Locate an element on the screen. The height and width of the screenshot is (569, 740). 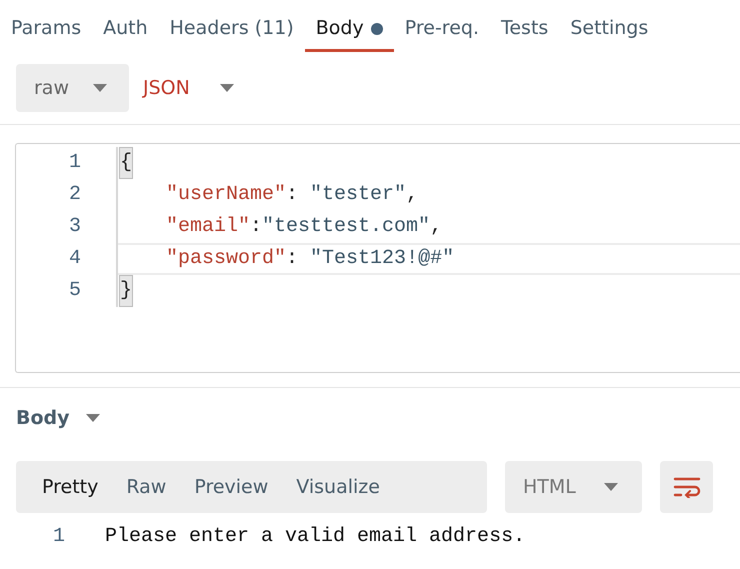
view-tab: Raw is located at coordinates (146, 487).